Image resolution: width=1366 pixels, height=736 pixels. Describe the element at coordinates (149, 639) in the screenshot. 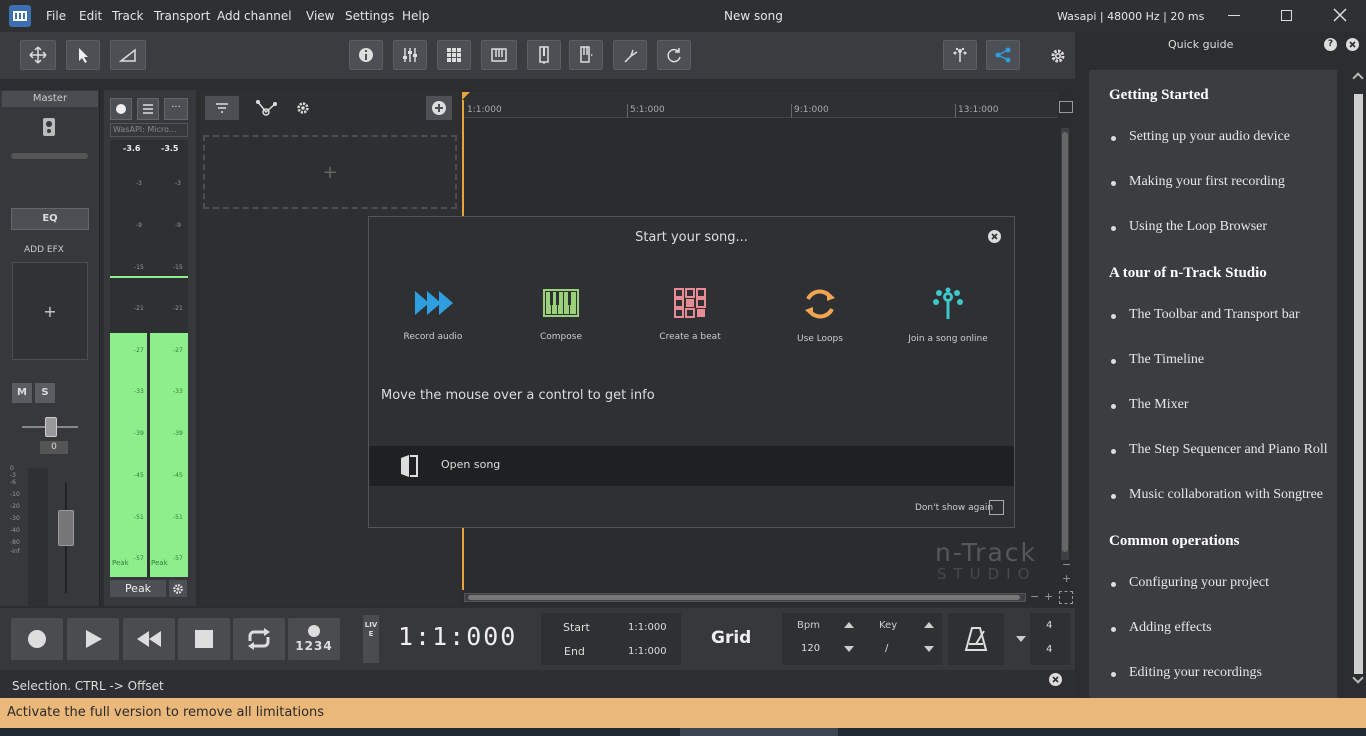

I see `rewind-button` at that location.